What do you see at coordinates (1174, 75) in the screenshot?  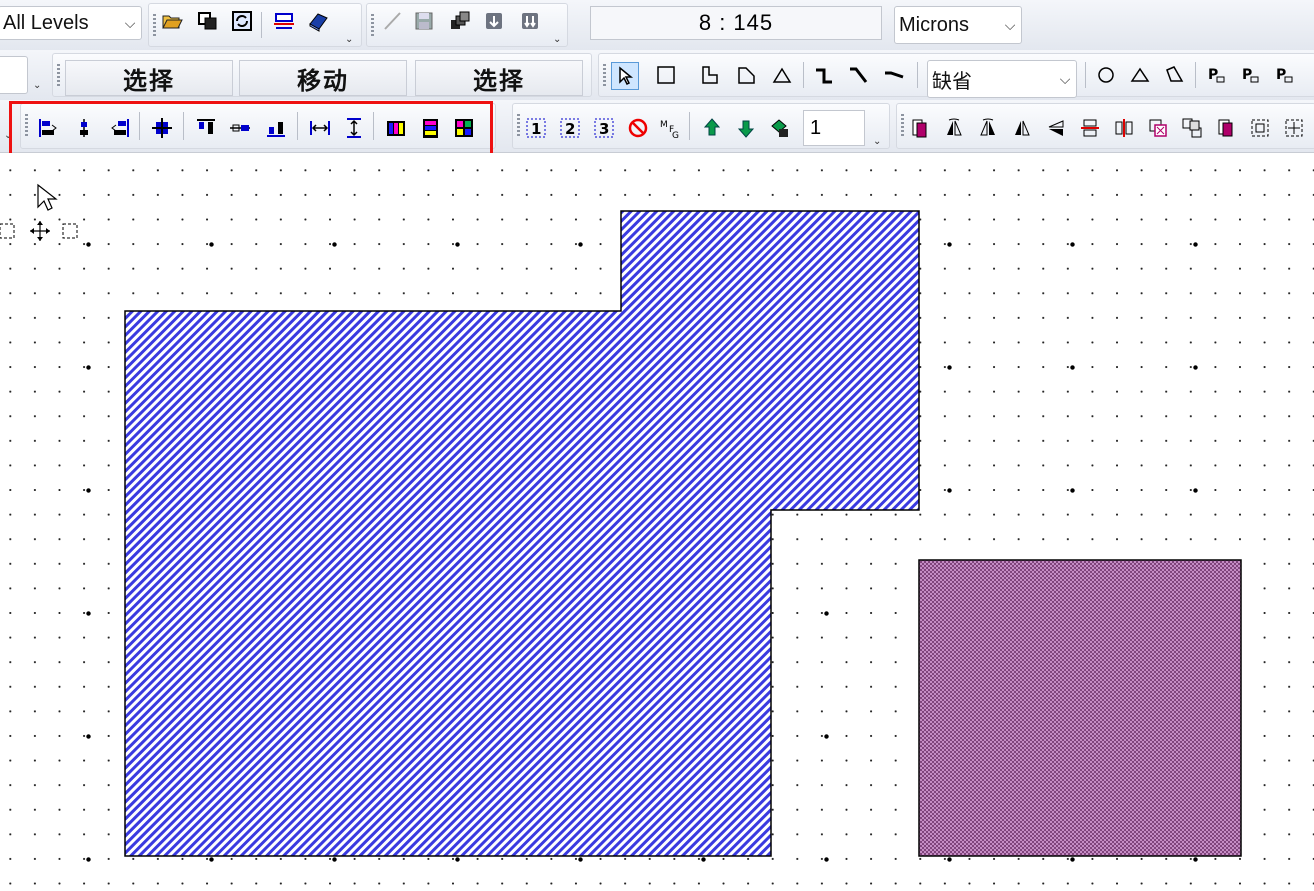 I see `pie-wedge-icon` at bounding box center [1174, 75].